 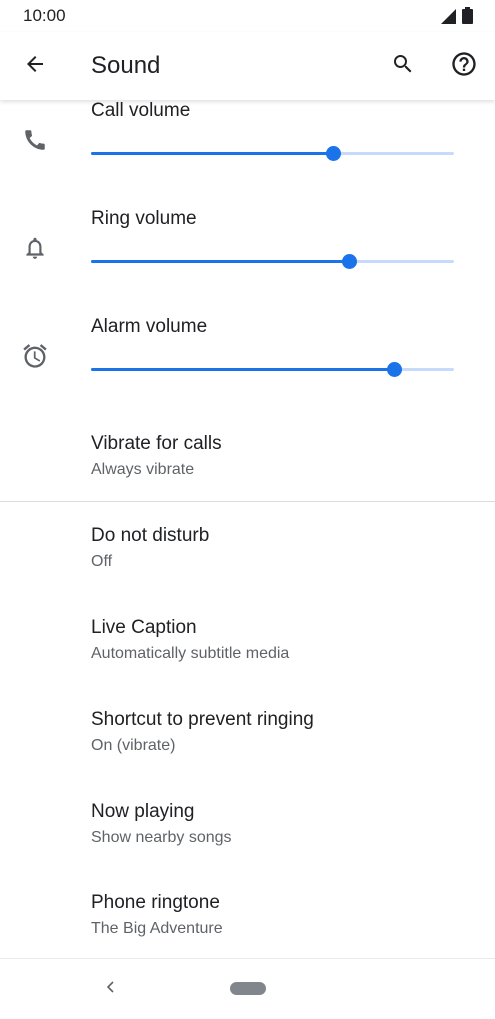 I want to click on pref-summary: Always vibrate, so click(x=143, y=469).